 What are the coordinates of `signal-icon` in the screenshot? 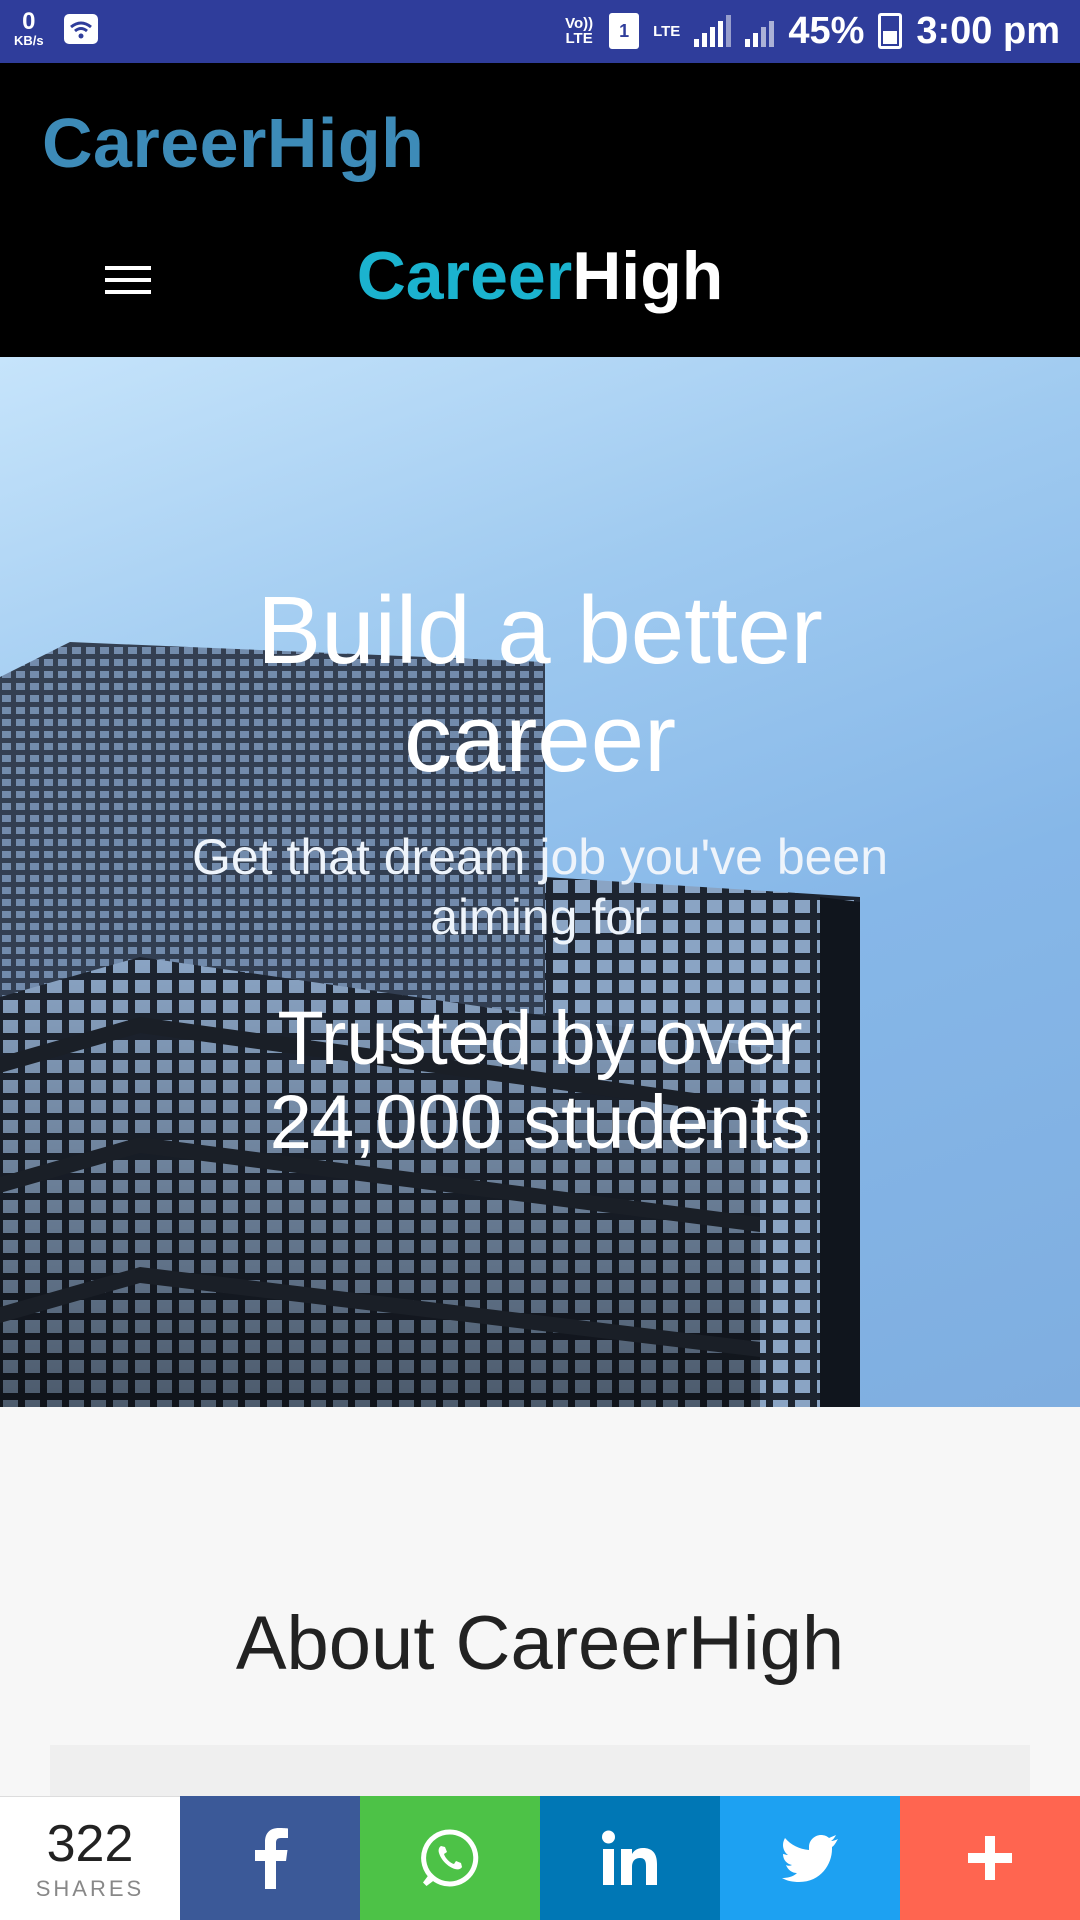 It's located at (713, 31).